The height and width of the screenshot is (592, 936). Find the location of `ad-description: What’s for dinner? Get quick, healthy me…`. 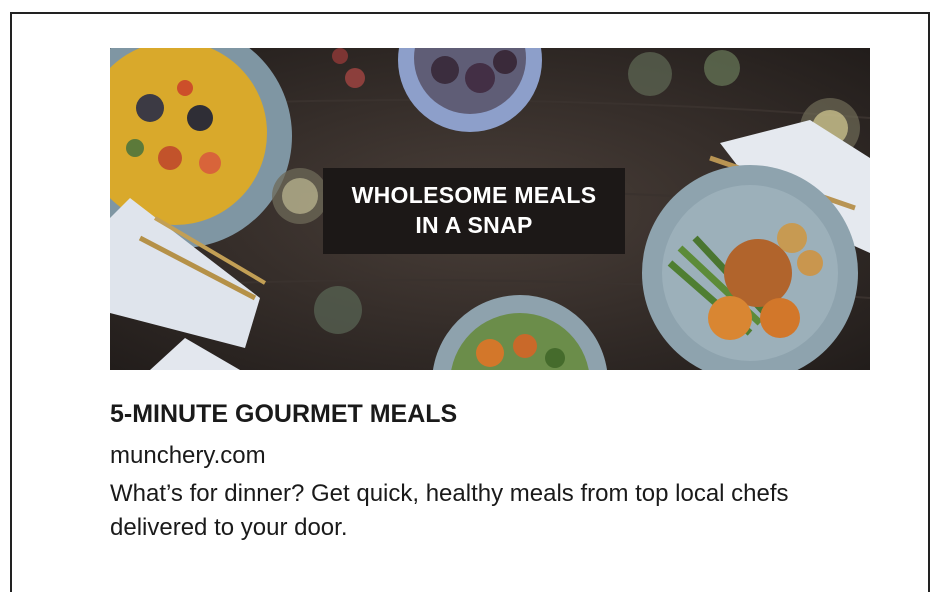

ad-description: What’s for dinner? Get quick, healthy me… is located at coordinates (449, 510).